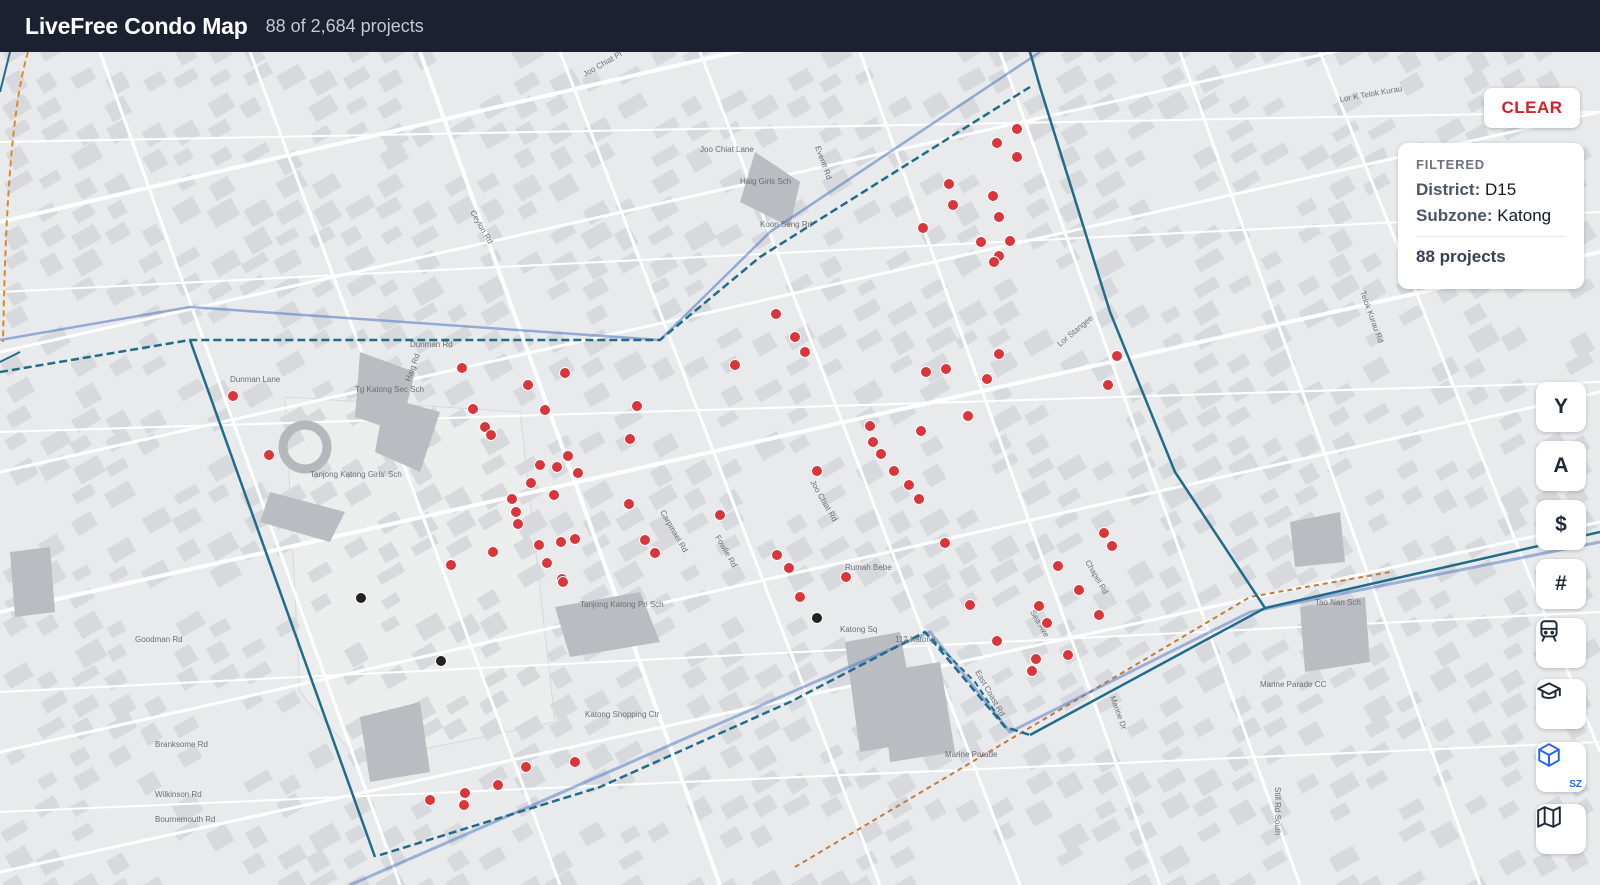  What do you see at coordinates (1532, 108) in the screenshot?
I see `clear-filters-button: CLEAR` at bounding box center [1532, 108].